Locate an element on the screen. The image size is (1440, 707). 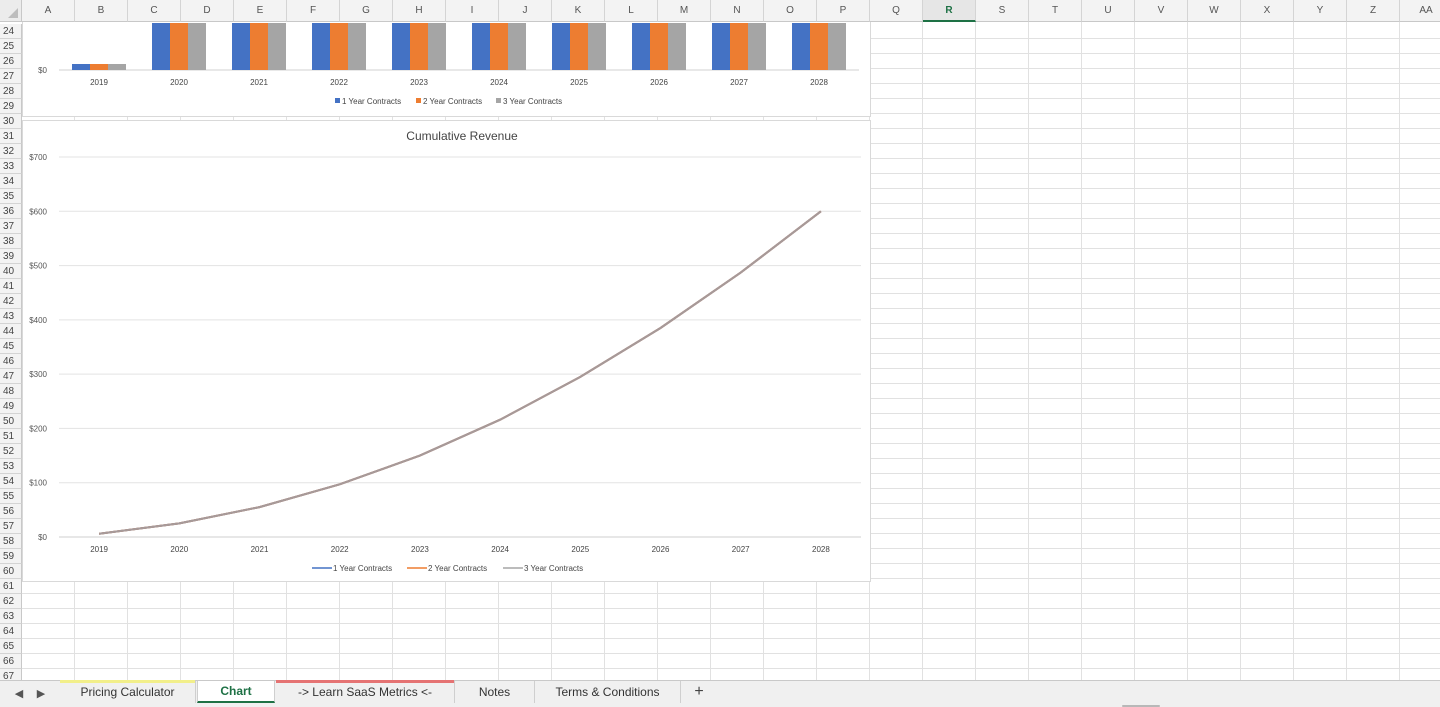
column-header-k: K is located at coordinates (578, 11).